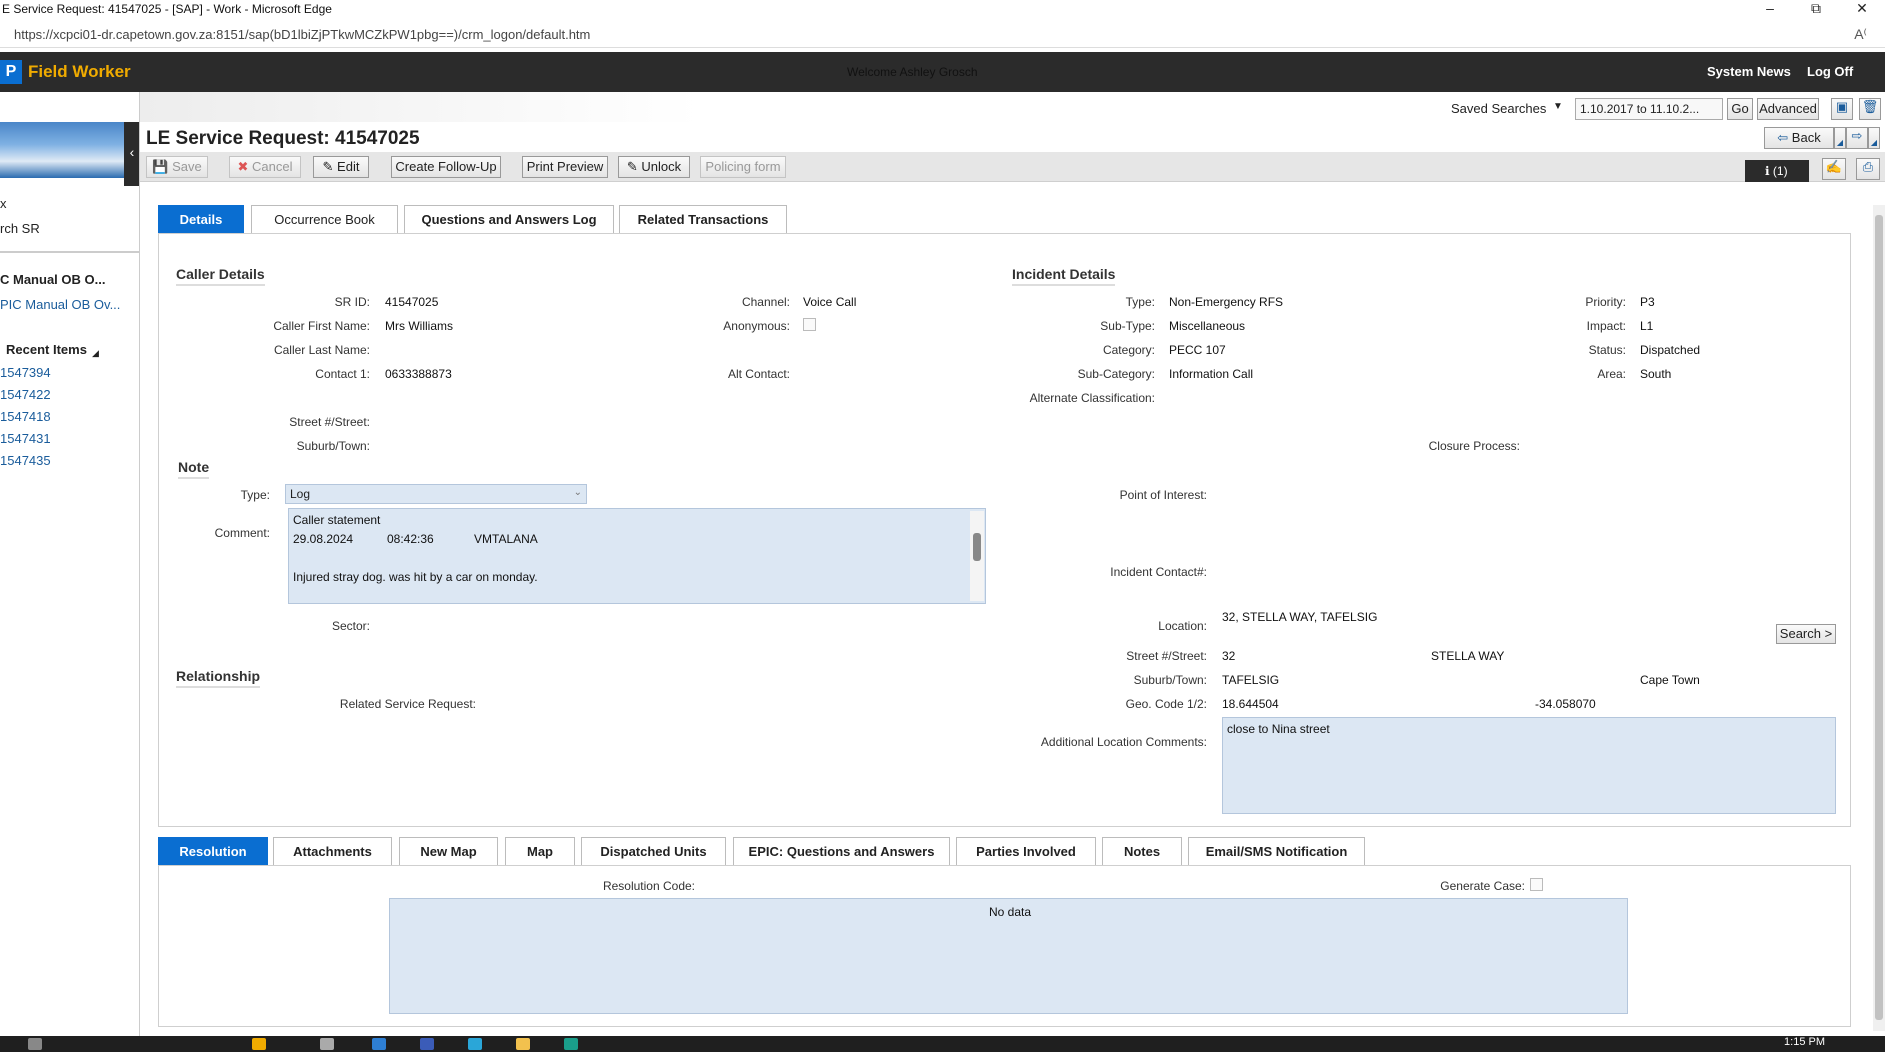 Image resolution: width=1885 pixels, height=1052 pixels. I want to click on back-button: ⇦ Back, so click(1799, 138).